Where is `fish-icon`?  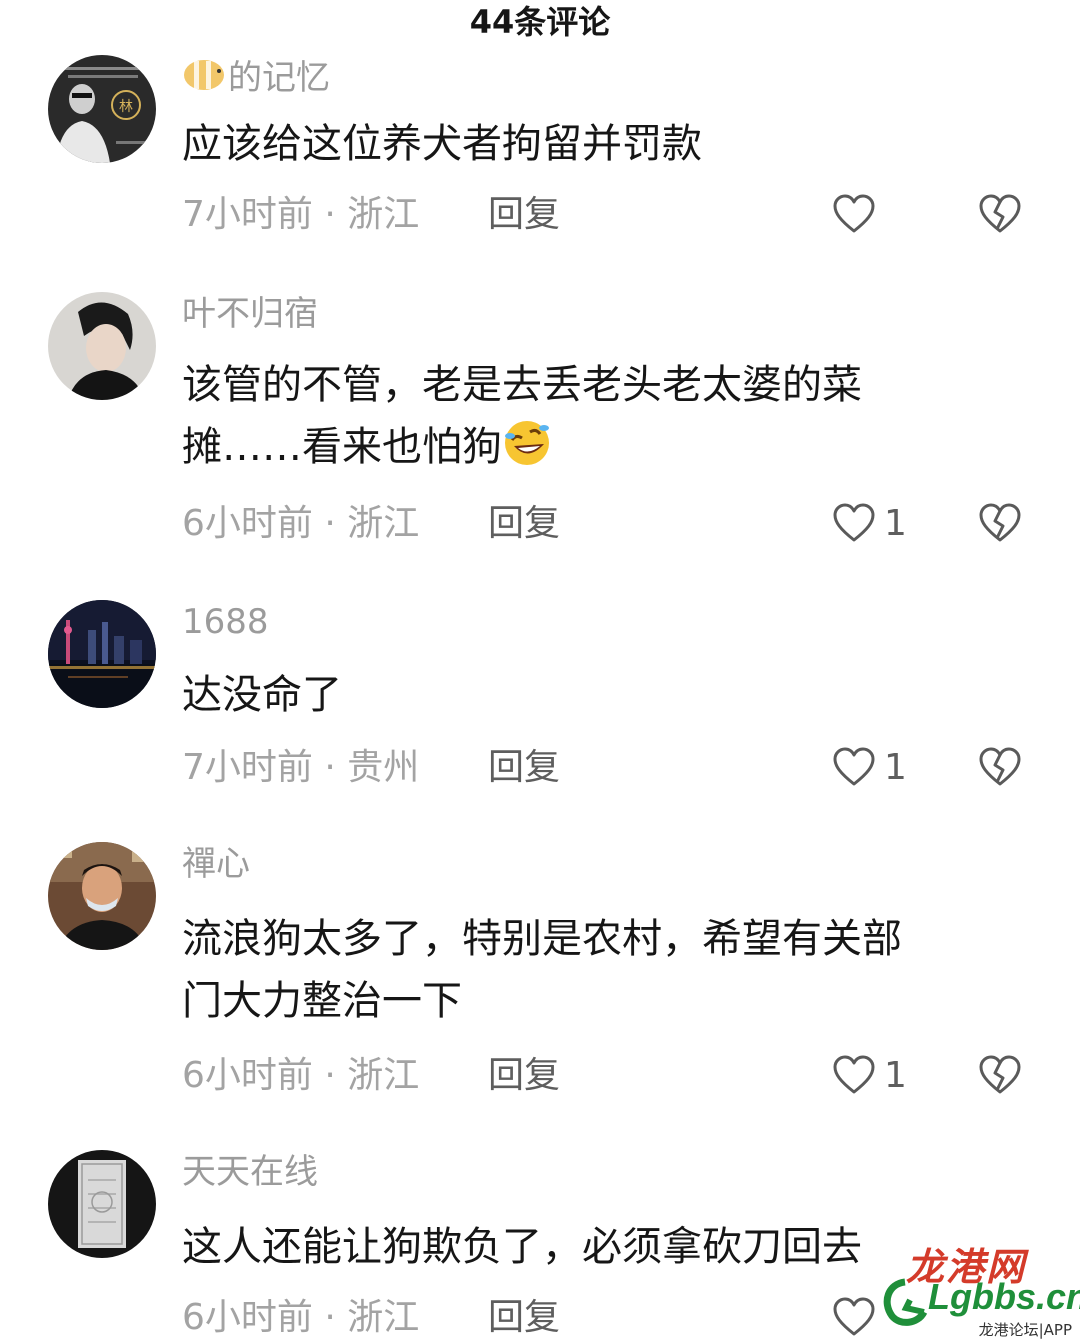
fish-icon is located at coordinates (204, 75).